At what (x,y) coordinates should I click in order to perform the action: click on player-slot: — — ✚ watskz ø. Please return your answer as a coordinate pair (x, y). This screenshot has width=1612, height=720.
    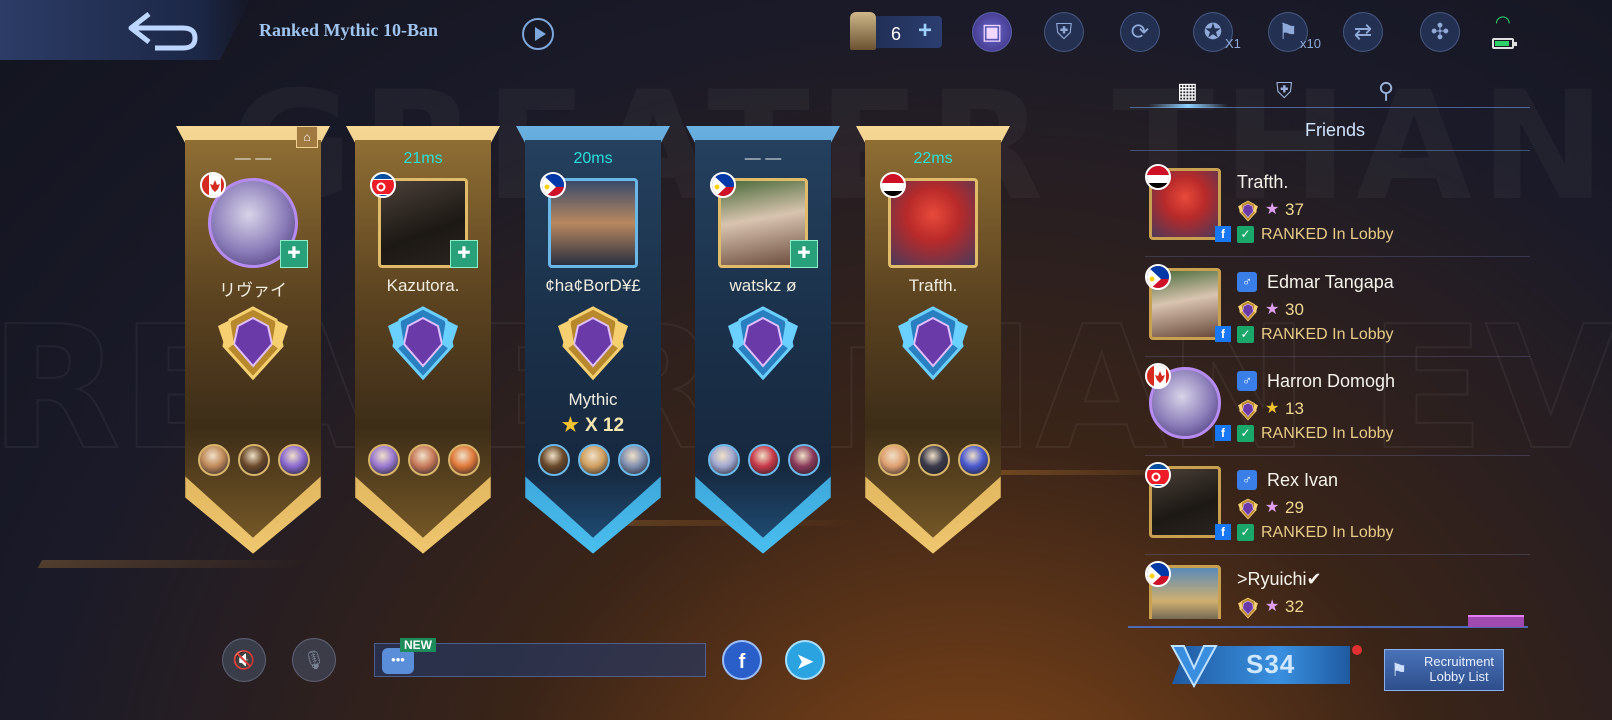
    Looking at the image, I should click on (763, 342).